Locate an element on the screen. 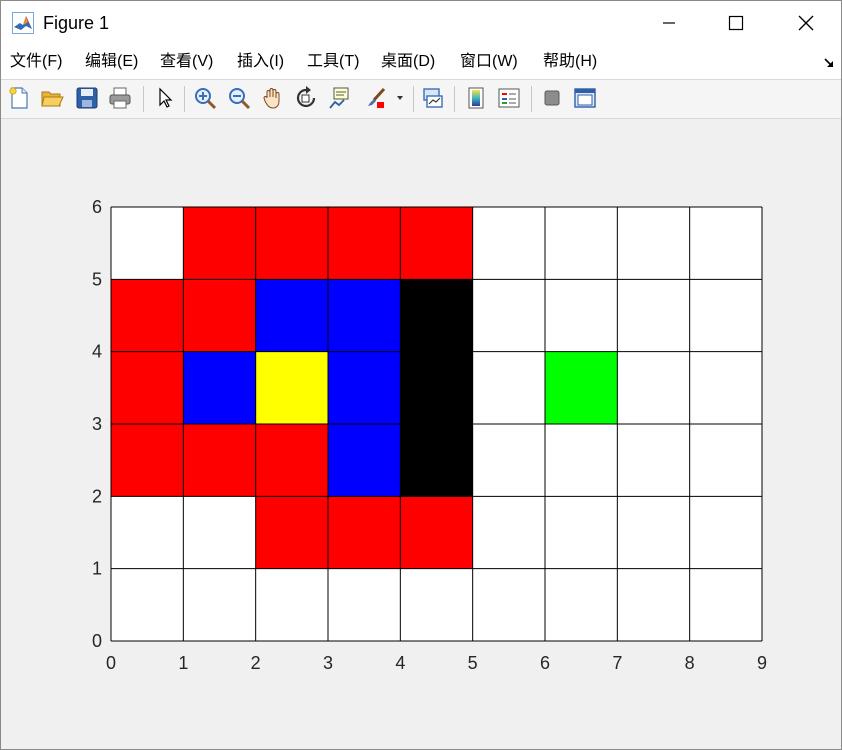 The image size is (842, 750). legend-icon is located at coordinates (509, 98).